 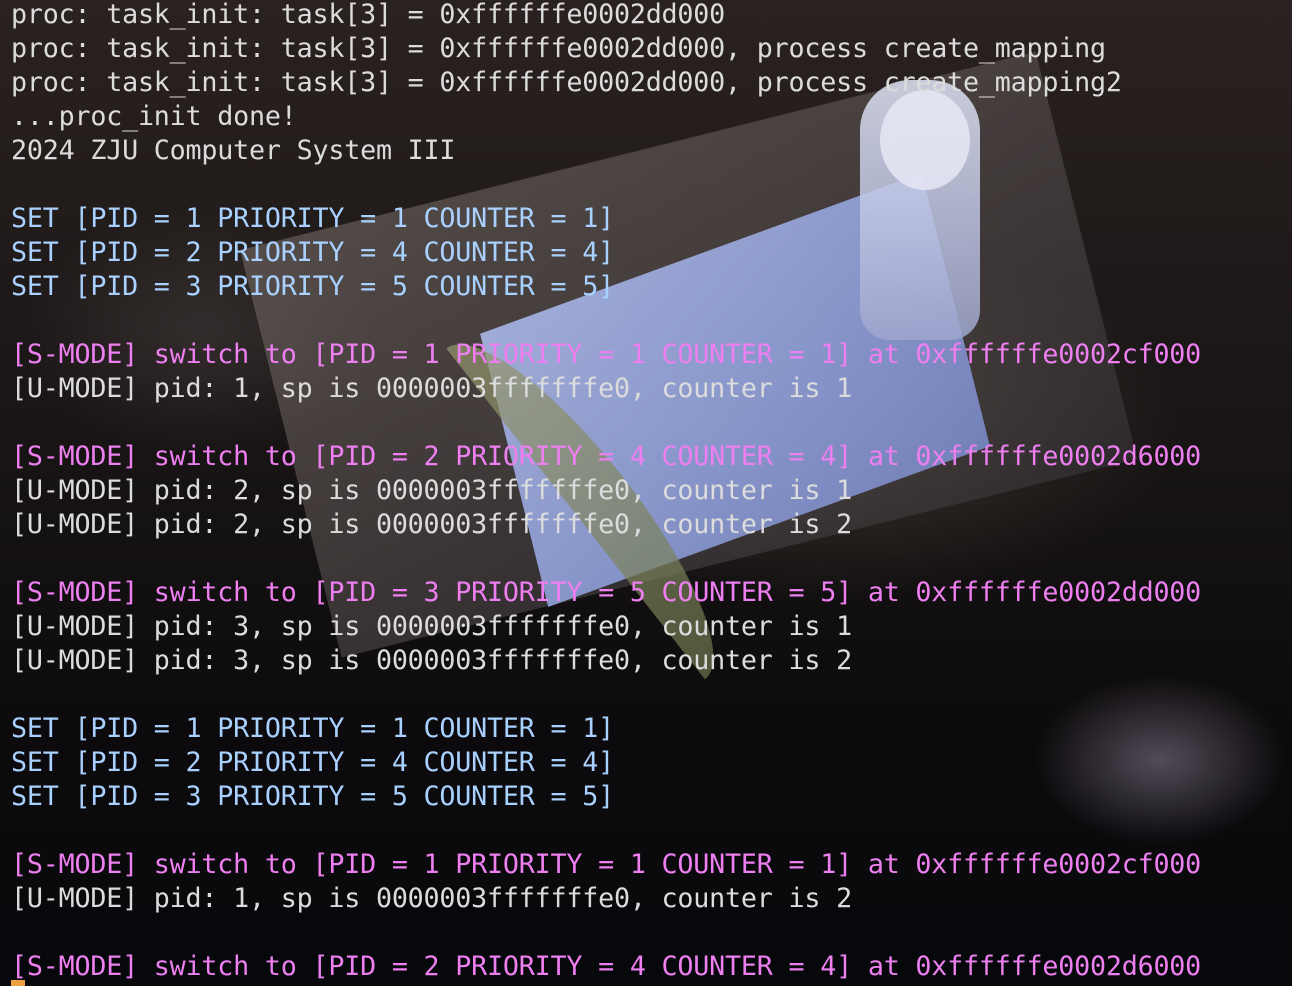 I want to click on terminal-line: ...proc_init done!, so click(x=154, y=116).